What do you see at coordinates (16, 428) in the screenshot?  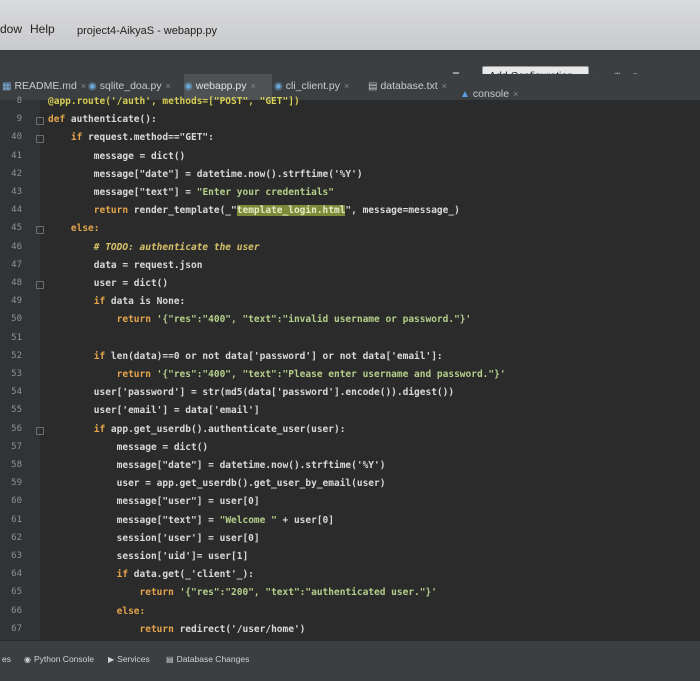 I see `line-number: 56` at bounding box center [16, 428].